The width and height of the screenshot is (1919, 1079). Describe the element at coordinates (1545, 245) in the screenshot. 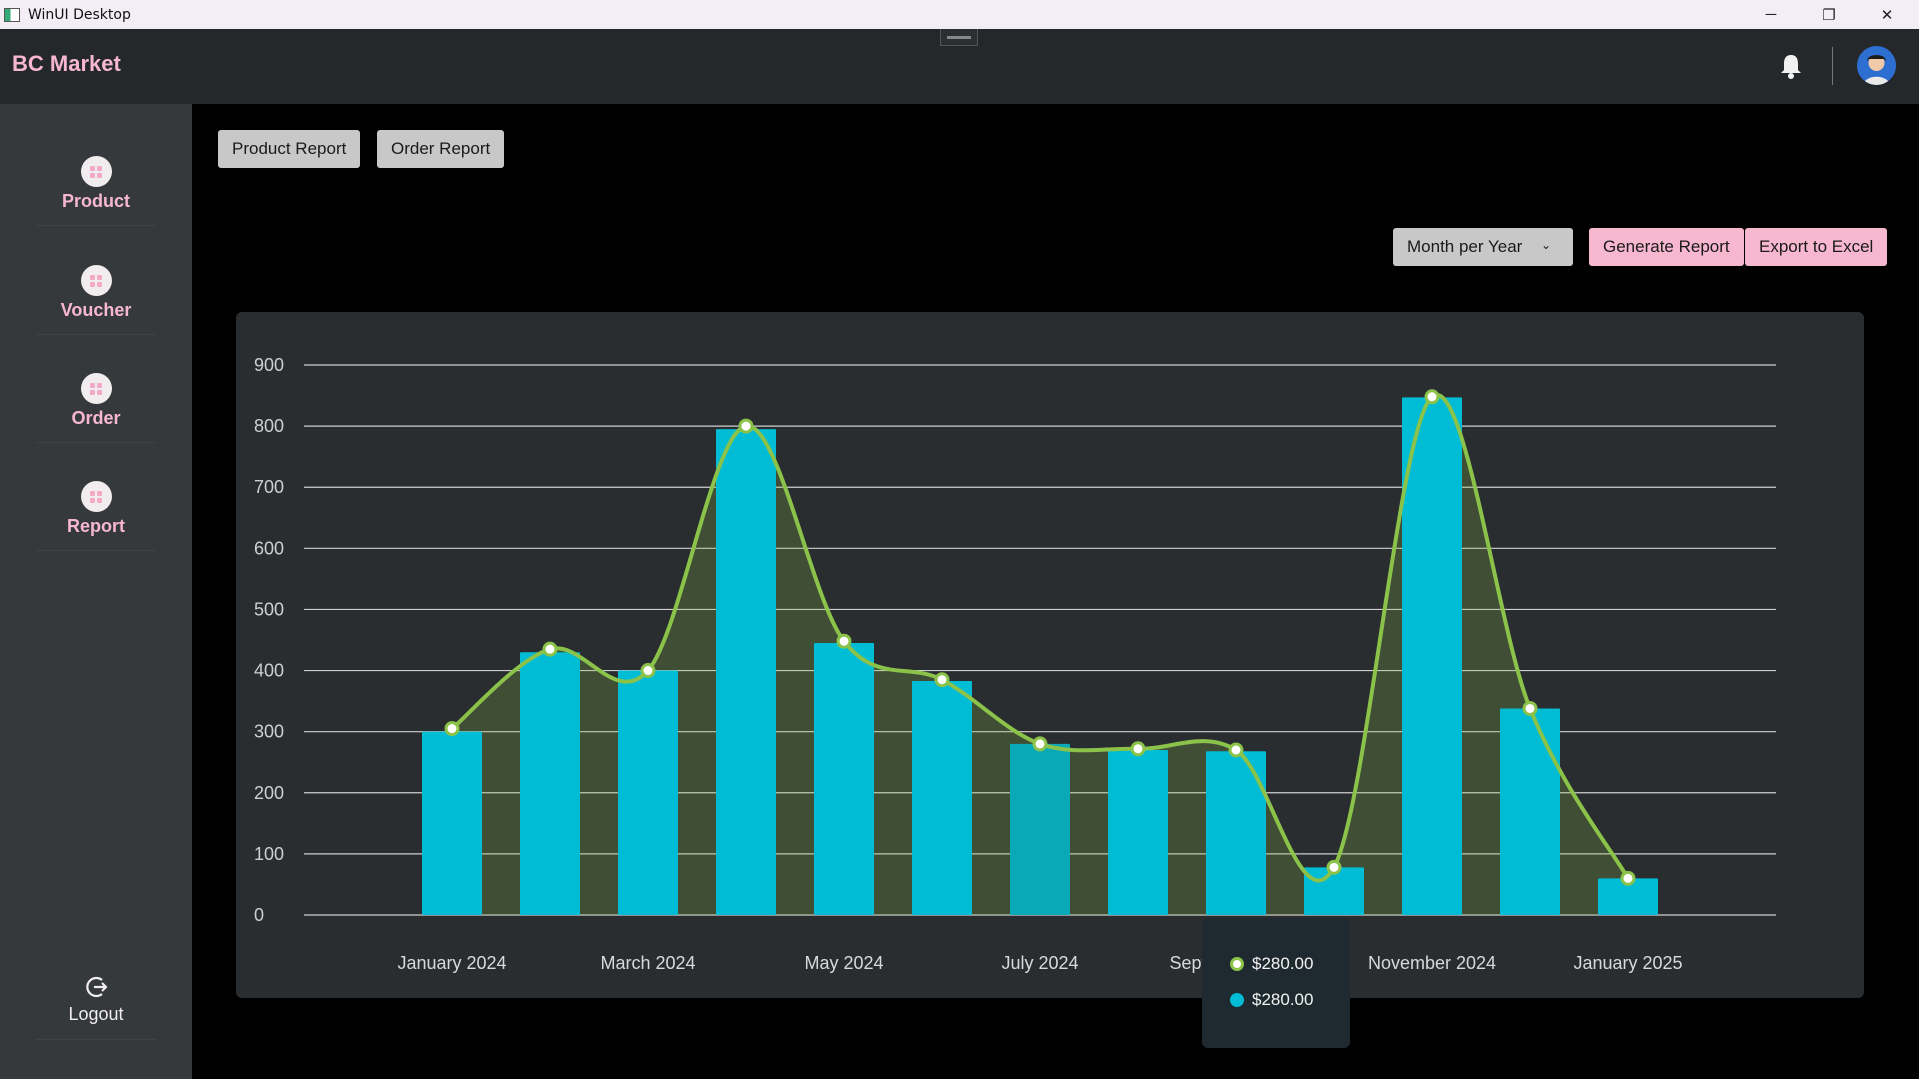

I see `chevron-down-icon: ⌄` at that location.